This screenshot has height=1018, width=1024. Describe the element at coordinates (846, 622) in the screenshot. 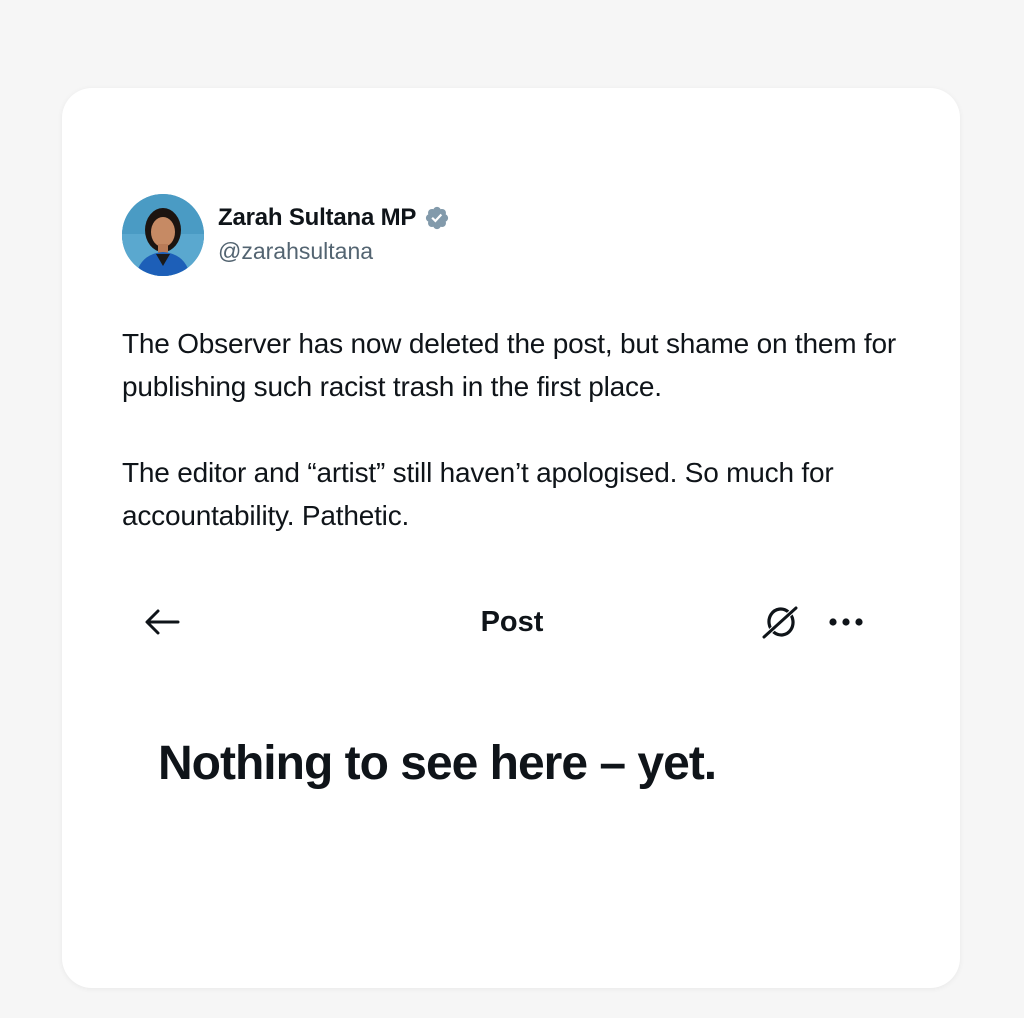

I see `more-horizontal-icon` at that location.